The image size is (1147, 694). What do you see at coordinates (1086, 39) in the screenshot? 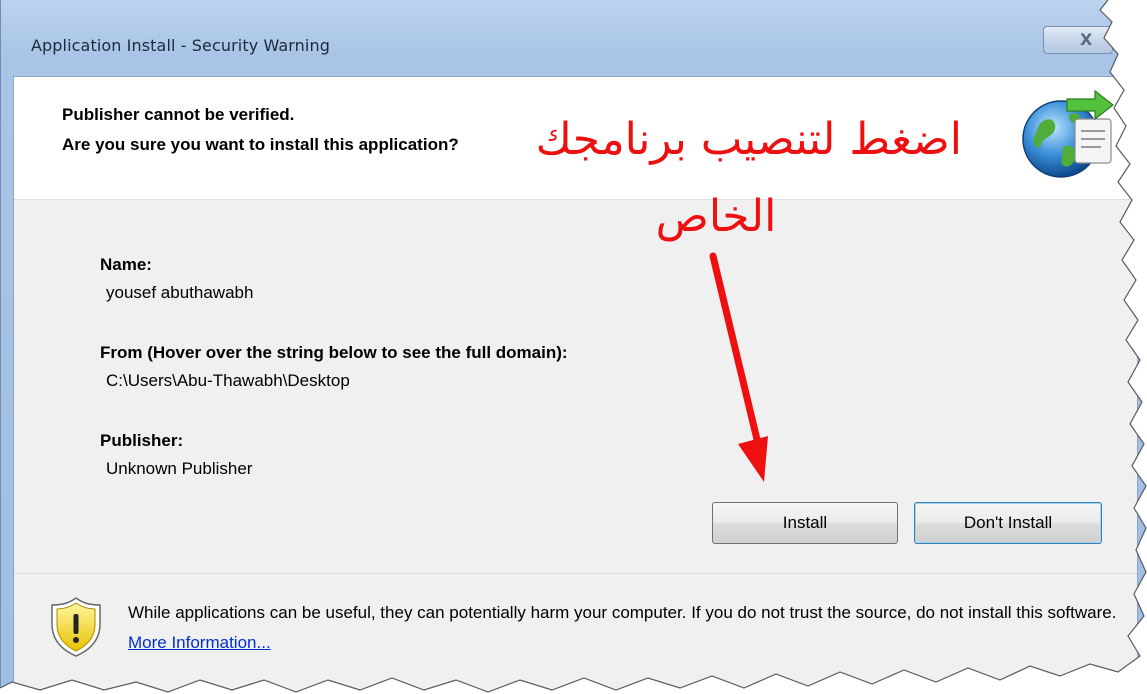
I see `close-icon: X` at bounding box center [1086, 39].